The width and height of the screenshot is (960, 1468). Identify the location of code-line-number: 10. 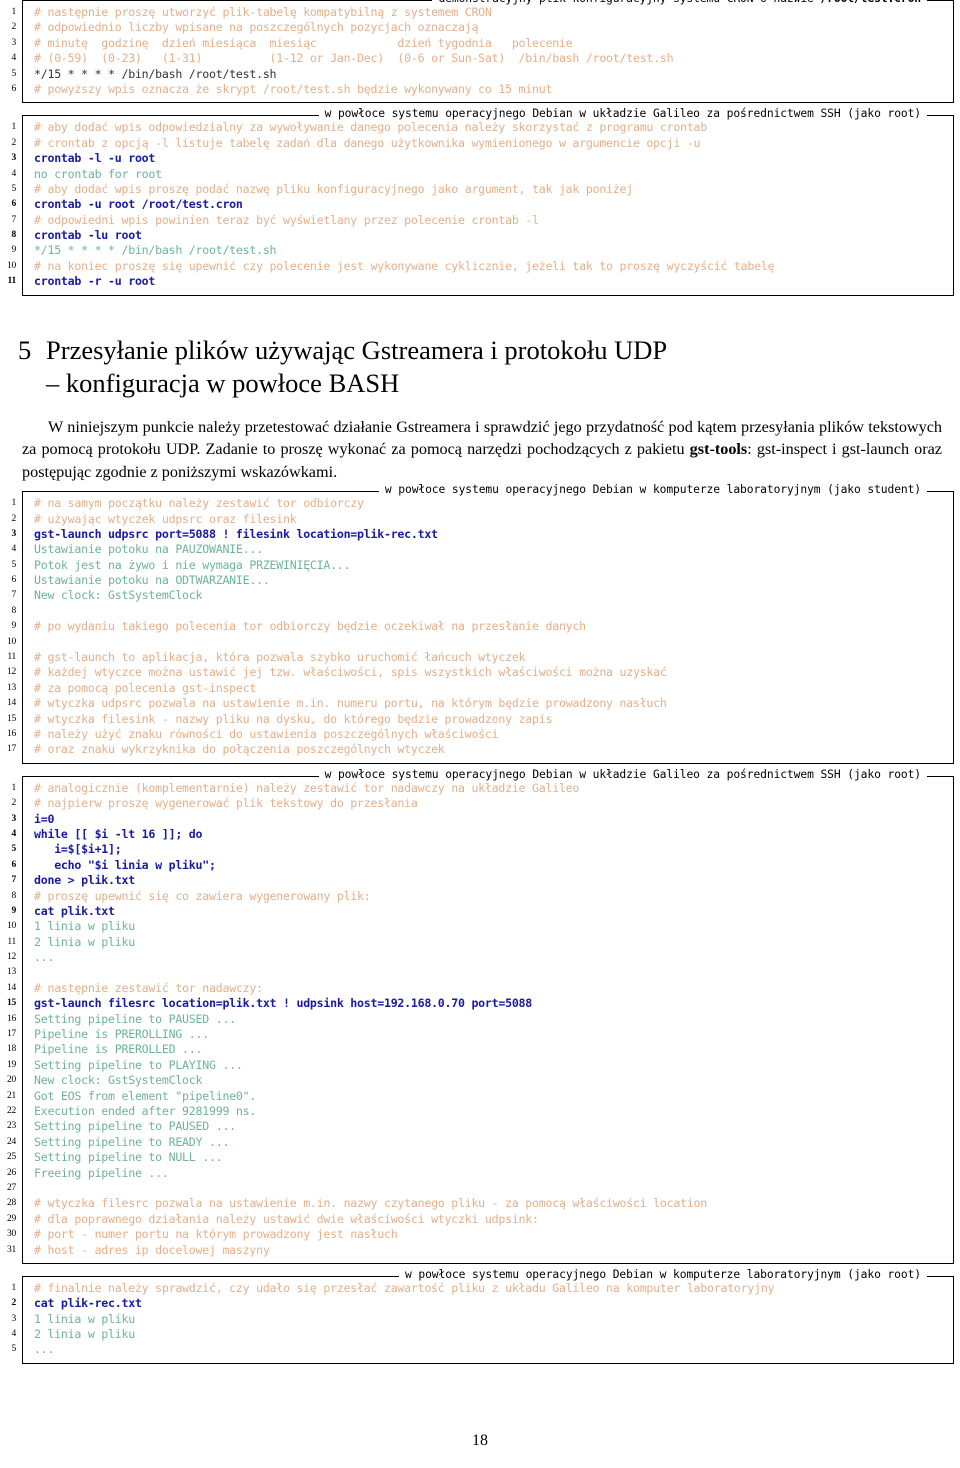
(11, 265).